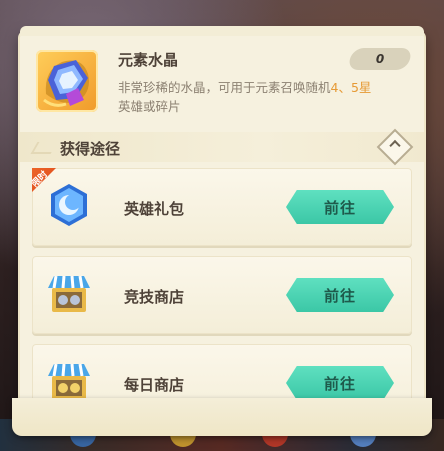  I want to click on section-deco-icon, so click(44, 148).